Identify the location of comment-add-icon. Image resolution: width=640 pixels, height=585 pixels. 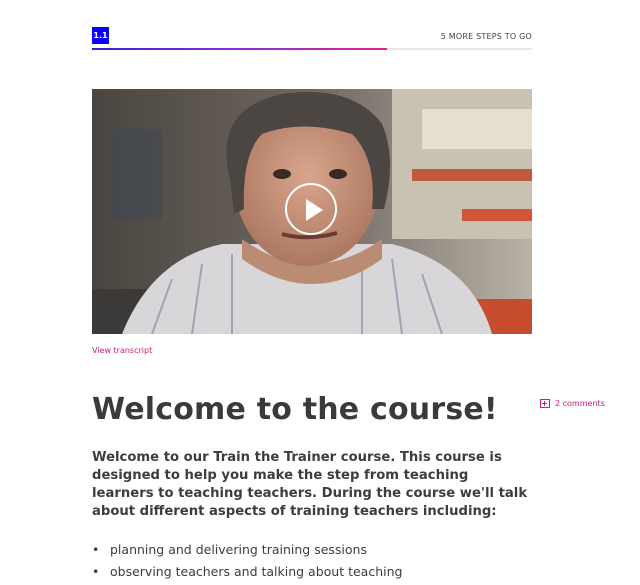
(545, 403).